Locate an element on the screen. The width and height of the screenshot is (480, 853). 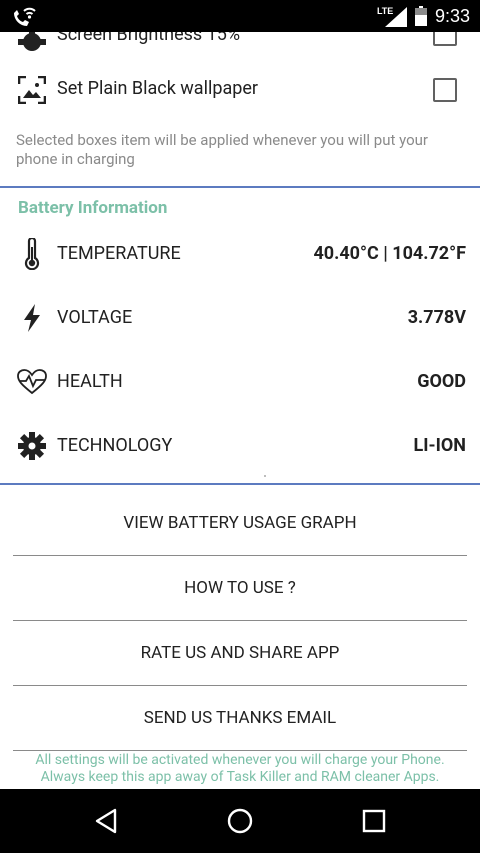
rate-share-button: RATE US AND SHARE APP is located at coordinates (240, 653).